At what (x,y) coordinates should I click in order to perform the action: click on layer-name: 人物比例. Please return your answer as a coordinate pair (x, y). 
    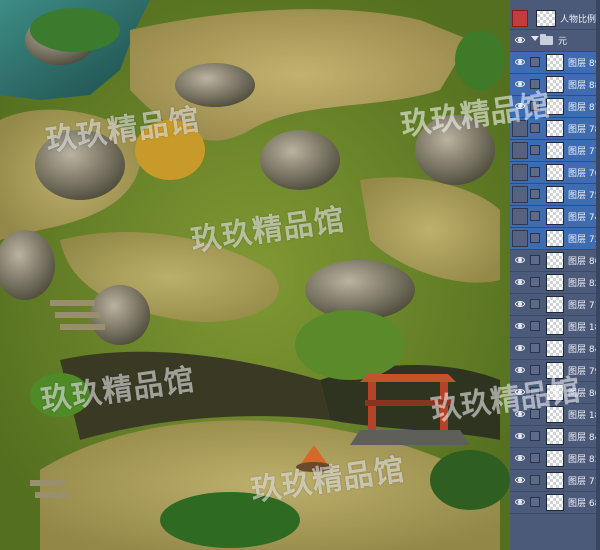
    Looking at the image, I should click on (578, 20).